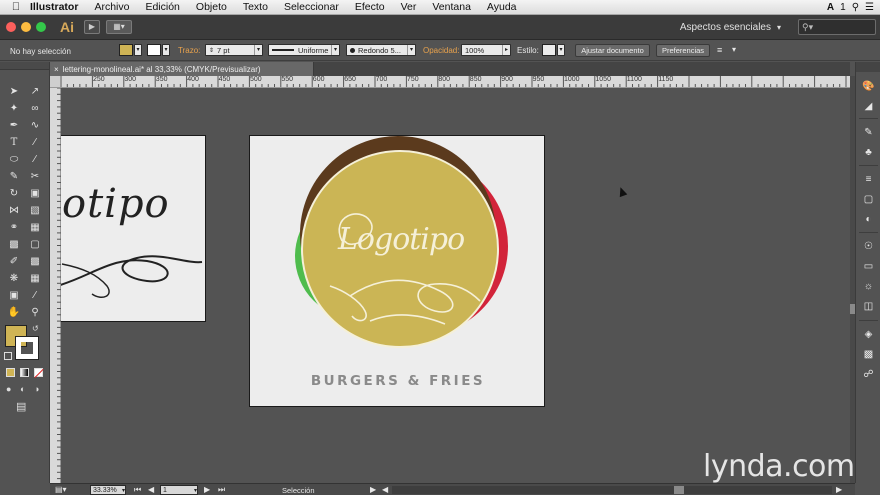 Image resolution: width=880 pixels, height=495 pixels. Describe the element at coordinates (21, 406) in the screenshot. I see `screen-mode-icon: ▤` at that location.